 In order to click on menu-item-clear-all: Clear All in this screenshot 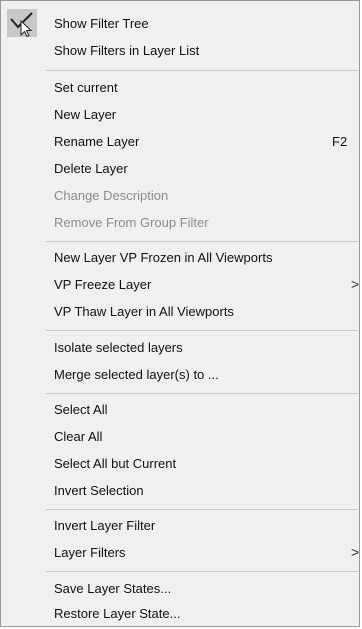, I will do `click(78, 437)`.